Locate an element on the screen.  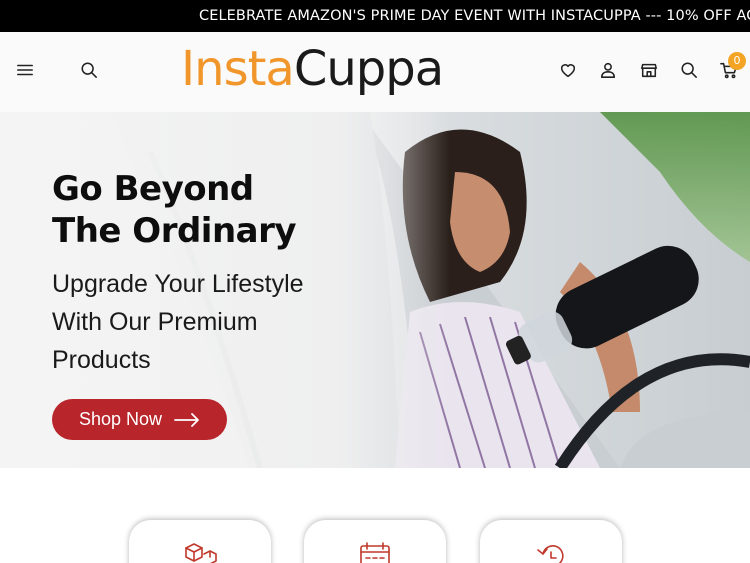
hero-subtitle-line2: With Our Premium is located at coordinates (155, 322).